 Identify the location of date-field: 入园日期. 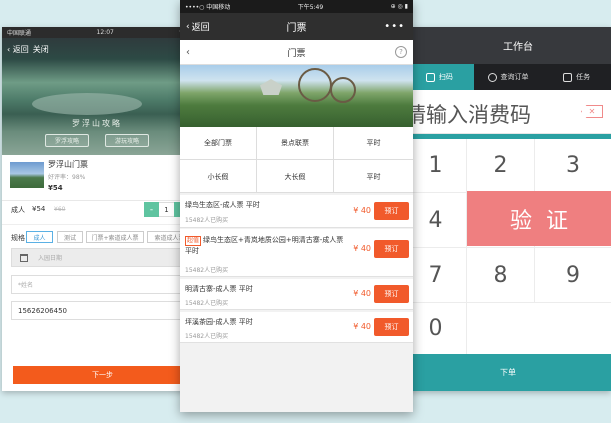
(101, 257).